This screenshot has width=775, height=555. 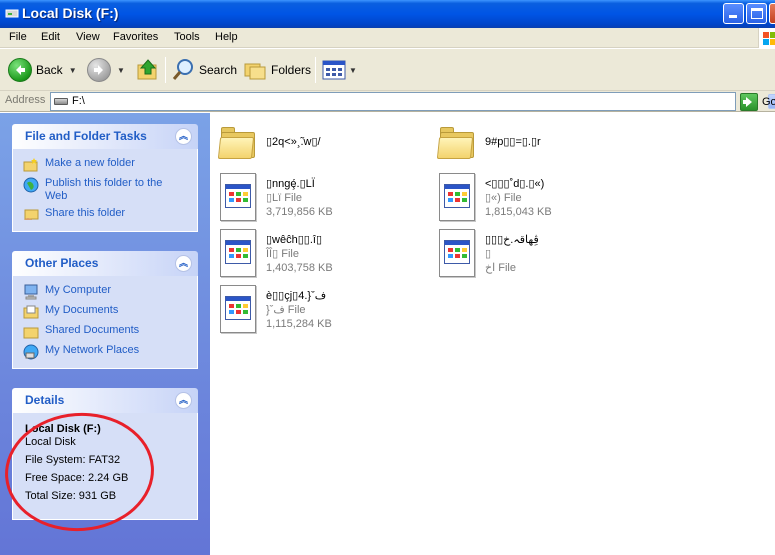 I want to click on folders-icon, so click(x=255, y=71).